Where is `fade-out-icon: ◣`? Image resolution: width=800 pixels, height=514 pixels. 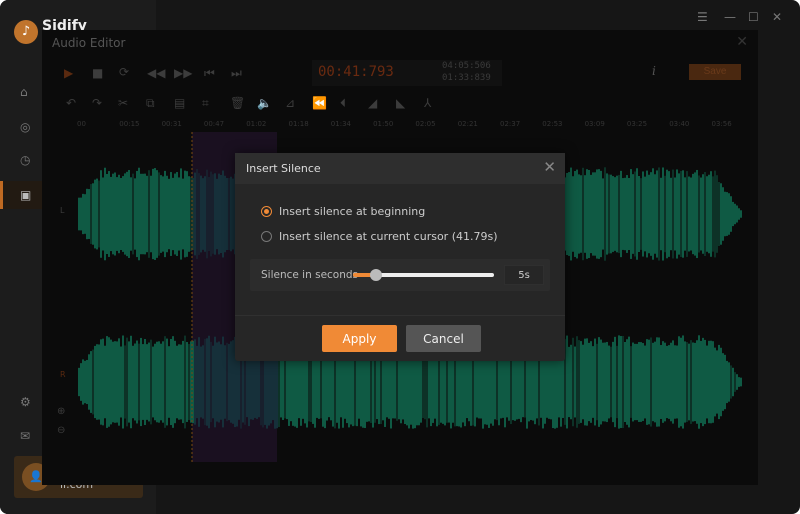 fade-out-icon: ◣ is located at coordinates (400, 103).